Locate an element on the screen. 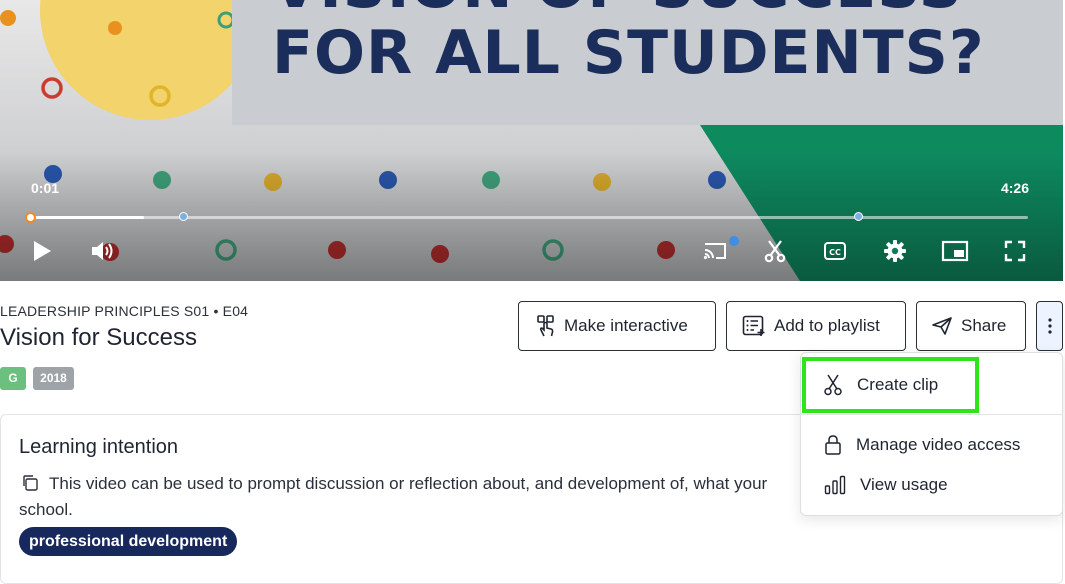 This screenshot has height=584, width=1065. volume-button is located at coordinates (103, 251).